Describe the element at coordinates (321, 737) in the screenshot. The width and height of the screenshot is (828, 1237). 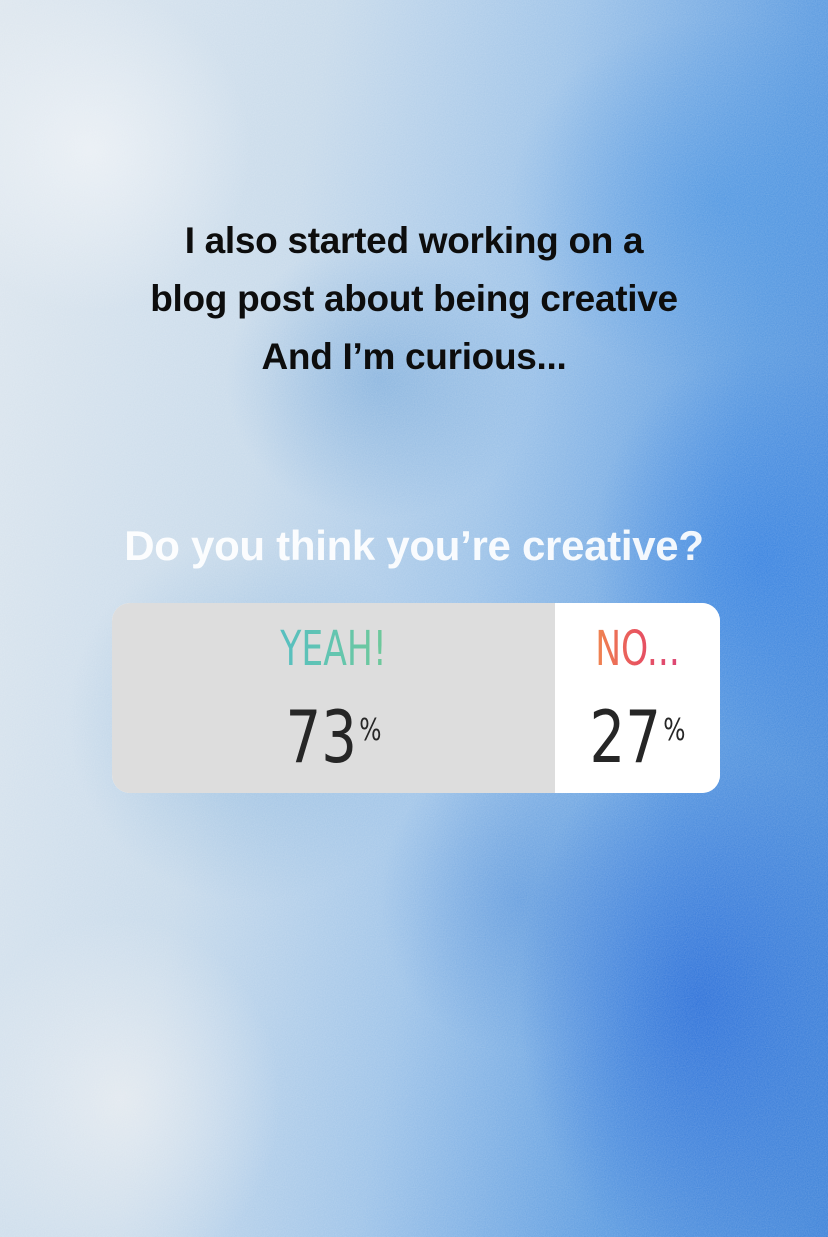
I see `poll-option-yes-percent: 73` at that location.